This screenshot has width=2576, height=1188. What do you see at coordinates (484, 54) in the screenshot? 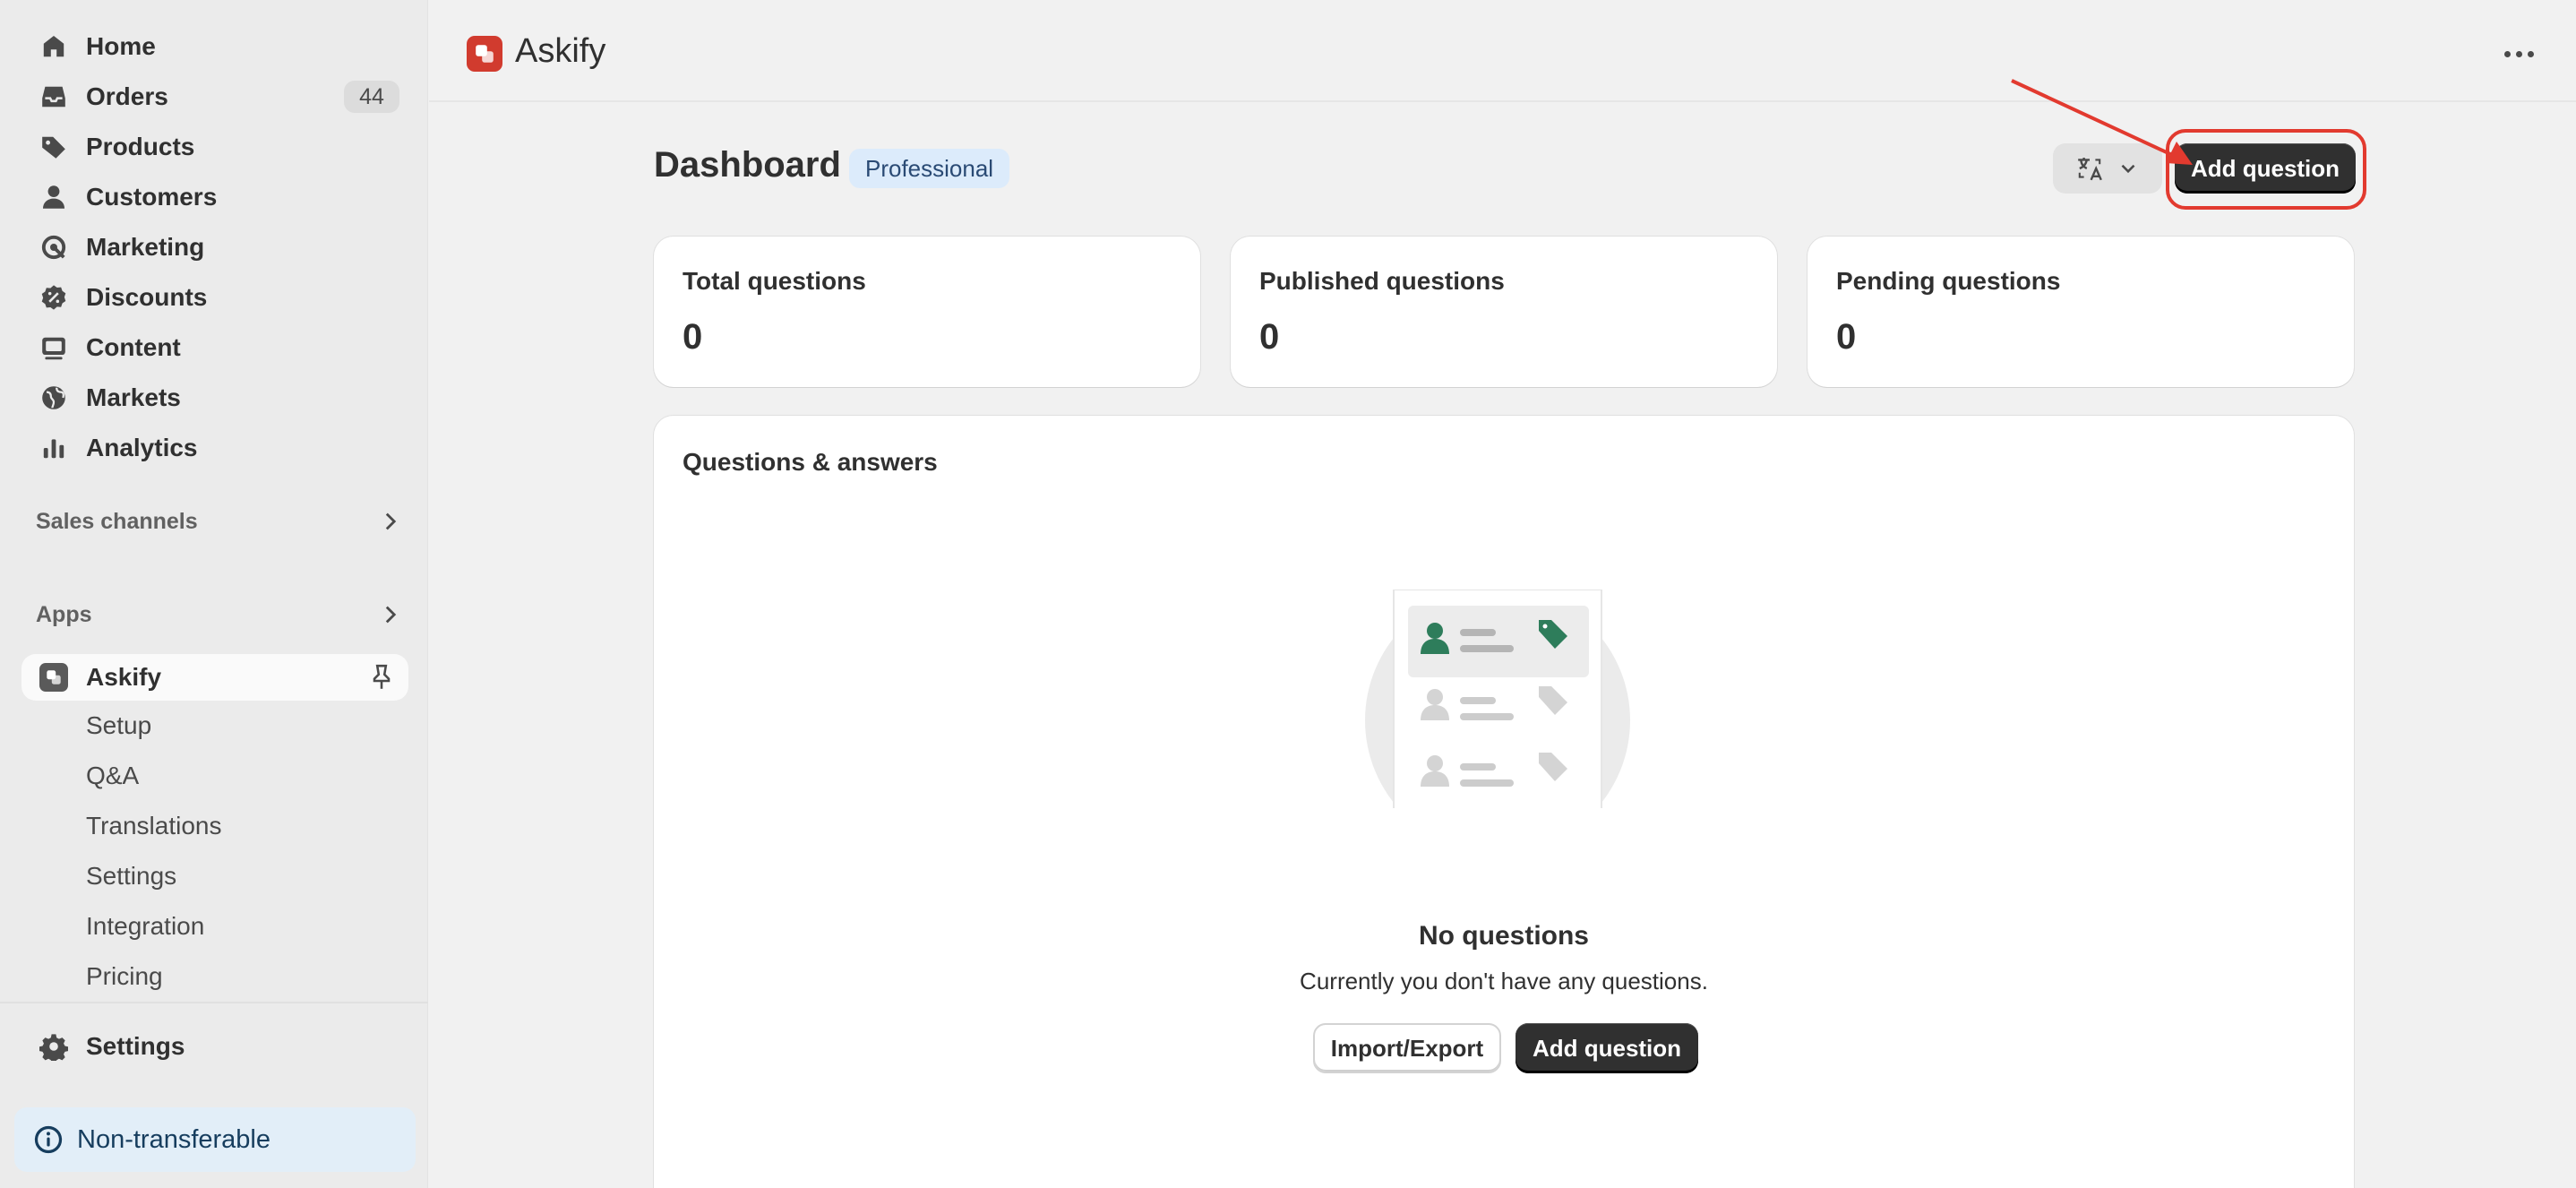
I see `askify-logo` at bounding box center [484, 54].